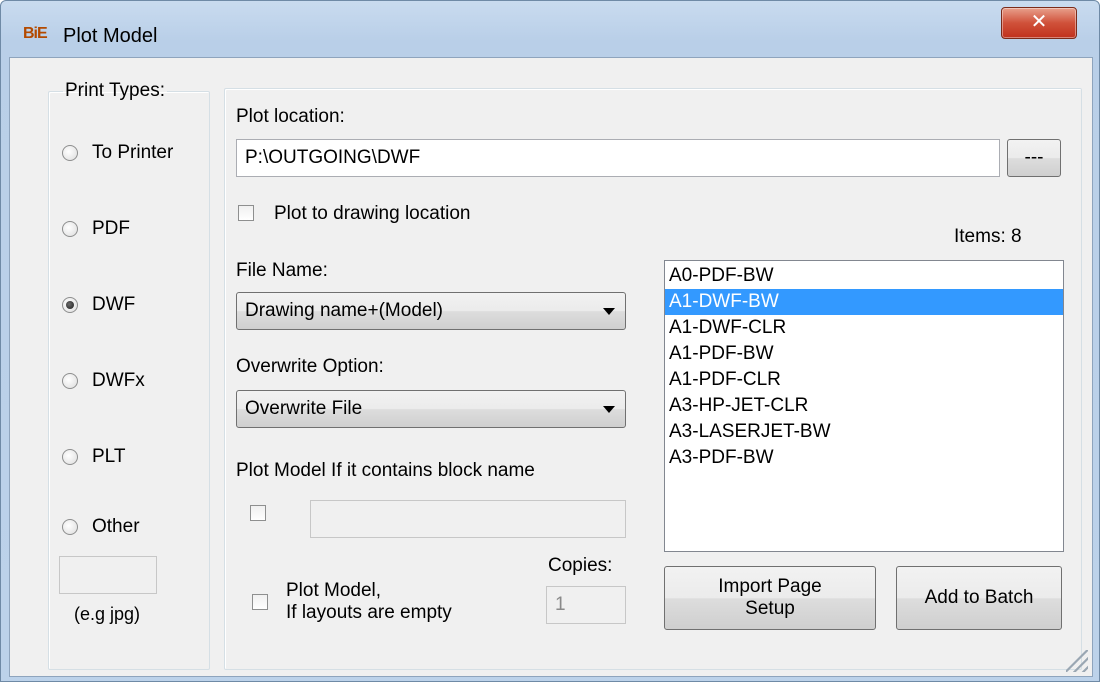  Describe the element at coordinates (979, 598) in the screenshot. I see `add-to-batch-button: Add to Batch` at that location.